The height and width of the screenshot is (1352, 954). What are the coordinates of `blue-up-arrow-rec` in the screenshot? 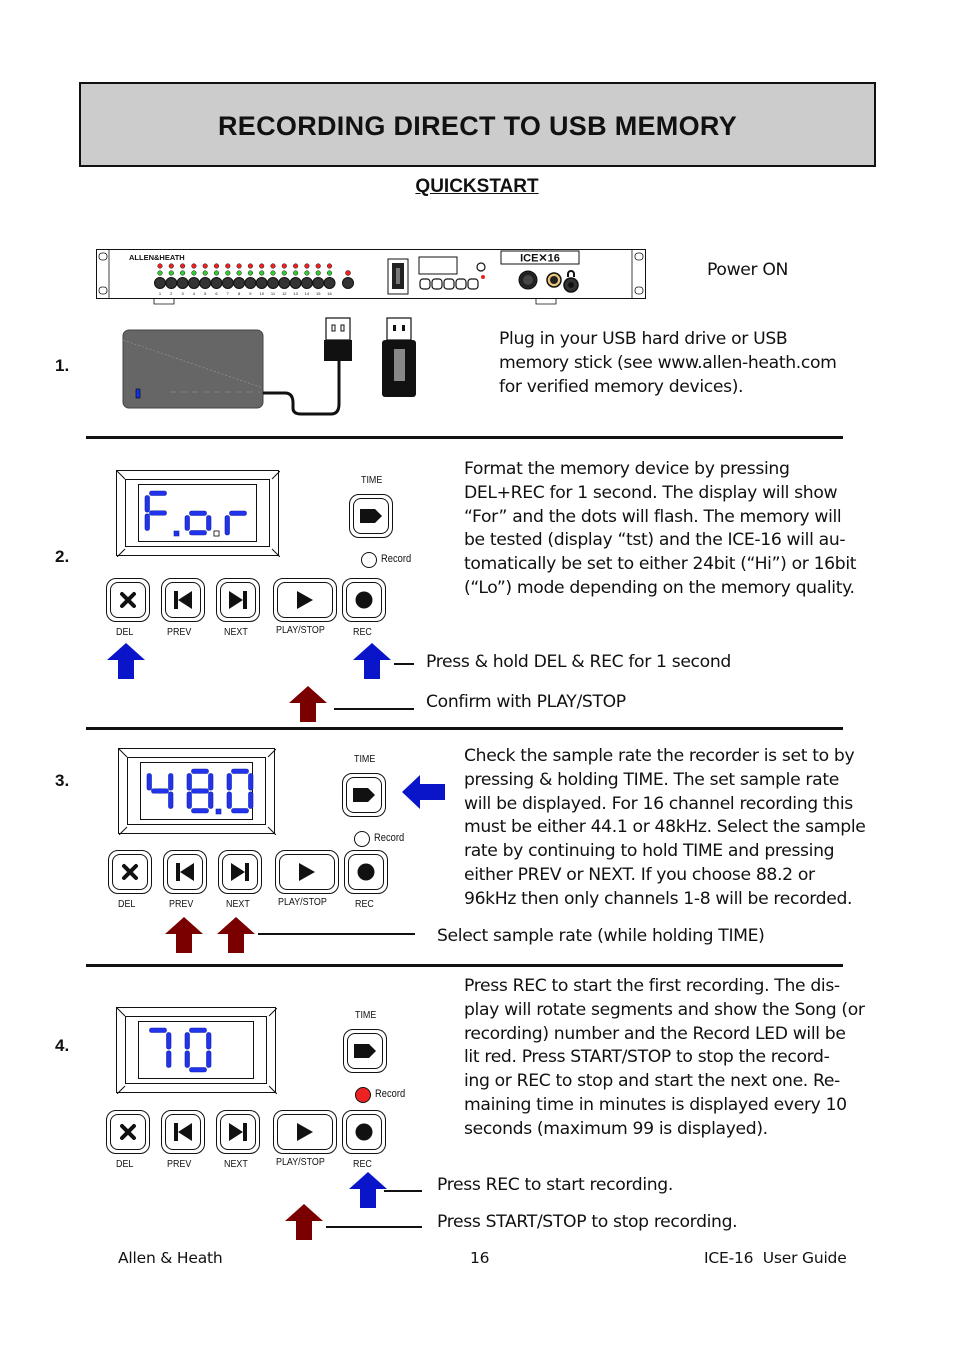 It's located at (372, 661).